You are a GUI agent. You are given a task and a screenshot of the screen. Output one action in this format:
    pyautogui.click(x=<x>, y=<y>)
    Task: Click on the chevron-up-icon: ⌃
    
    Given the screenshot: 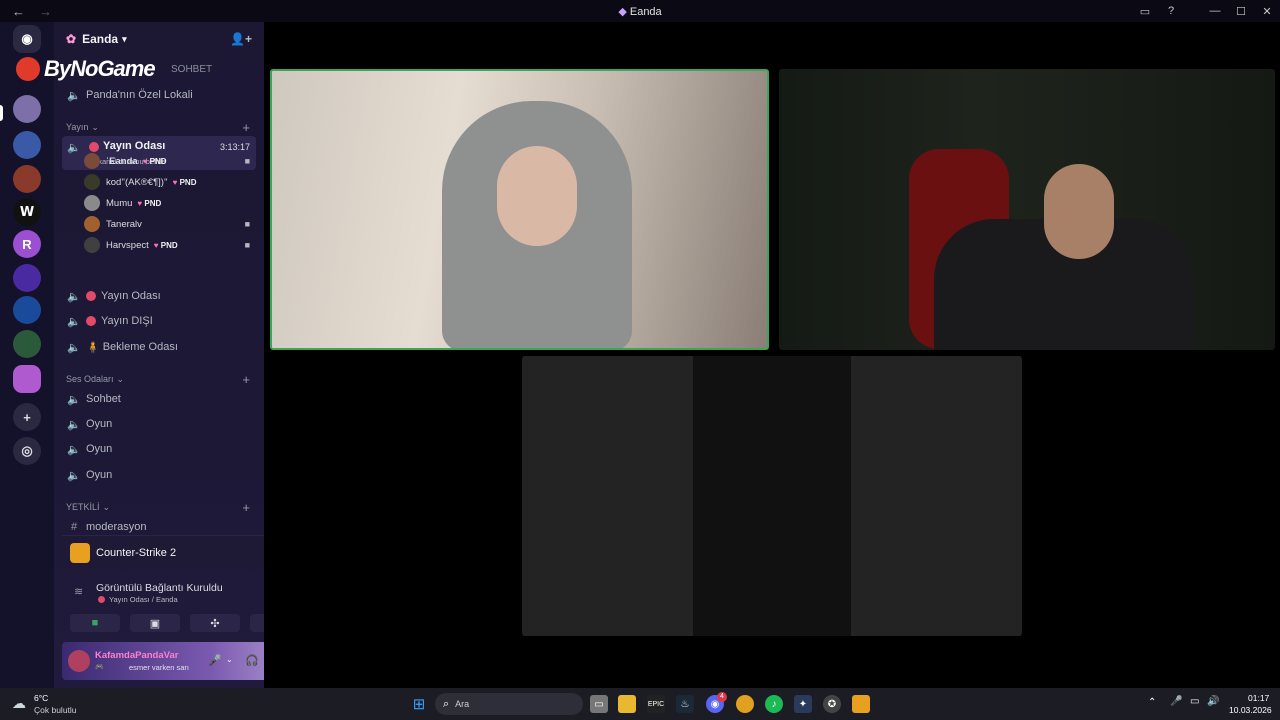 What is the action you would take?
    pyautogui.click(x=1152, y=702)
    